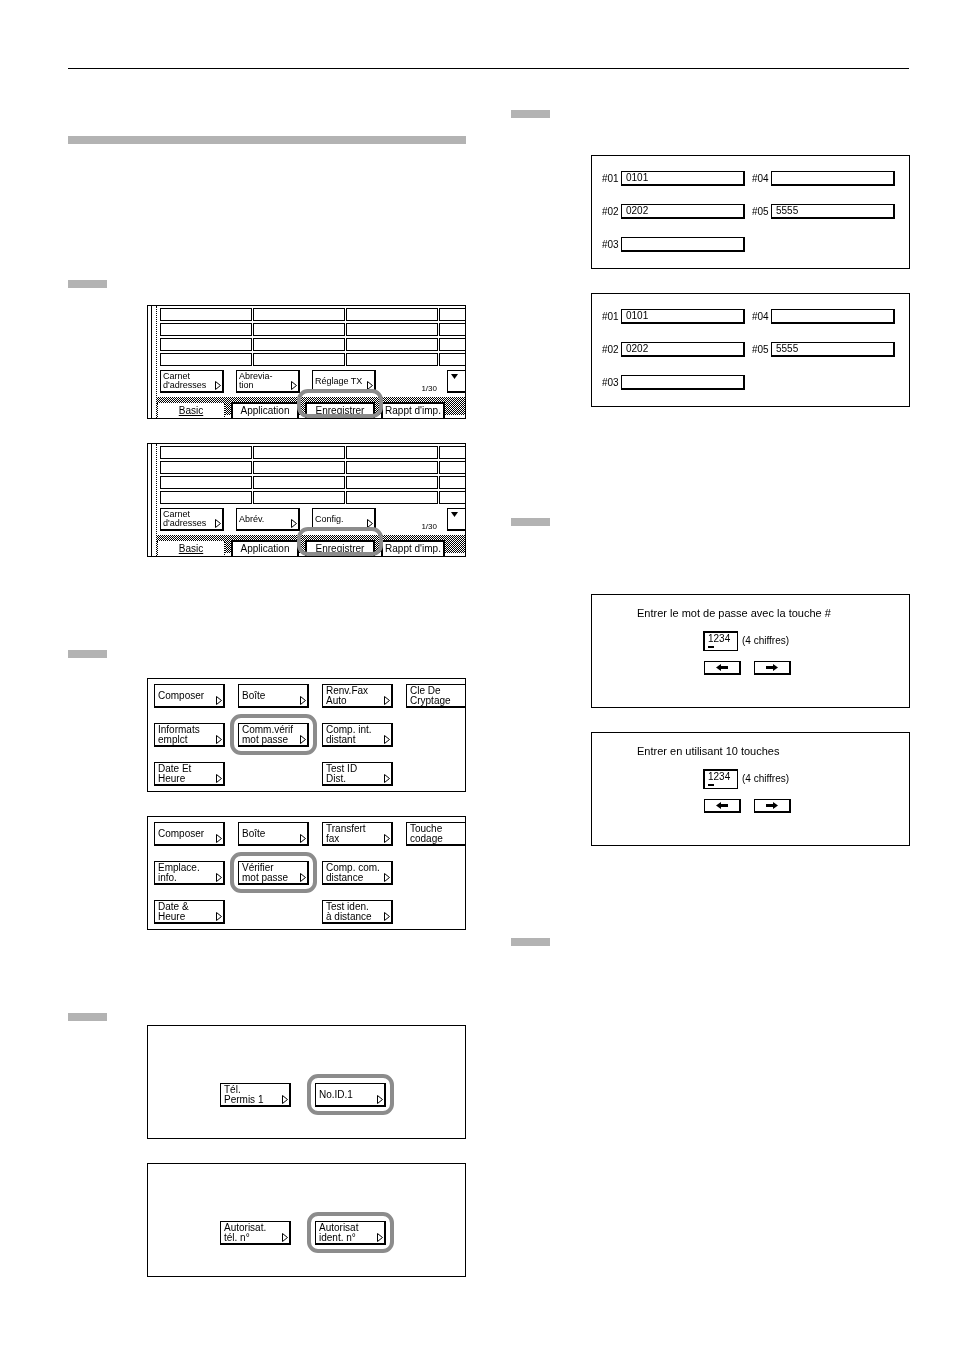 This screenshot has height=1350, width=954. What do you see at coordinates (435, 834) in the screenshot?
I see `menu-button: Touche codage` at bounding box center [435, 834].